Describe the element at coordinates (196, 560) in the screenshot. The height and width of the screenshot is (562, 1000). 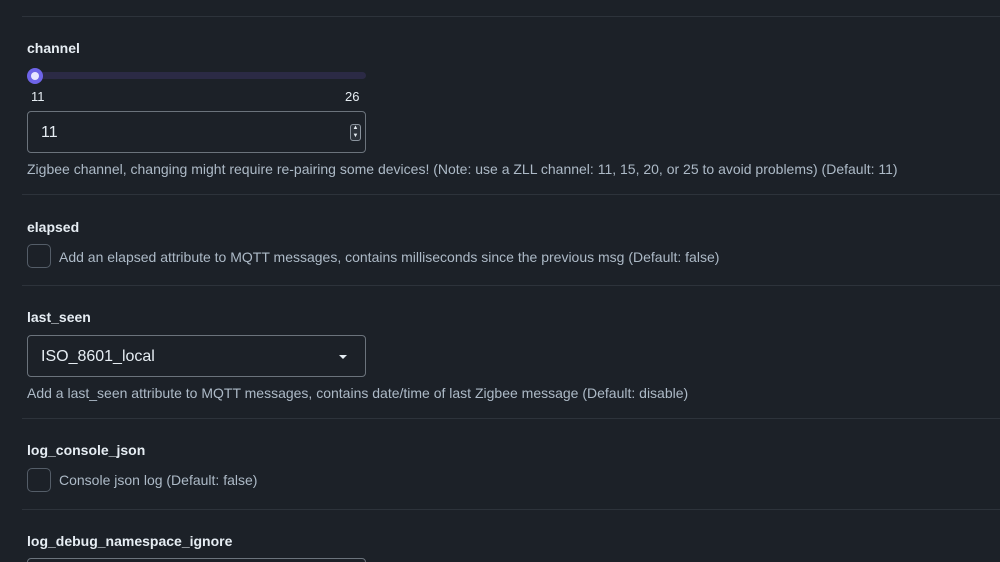
I see `log-debug-namespace-ignore-input` at that location.